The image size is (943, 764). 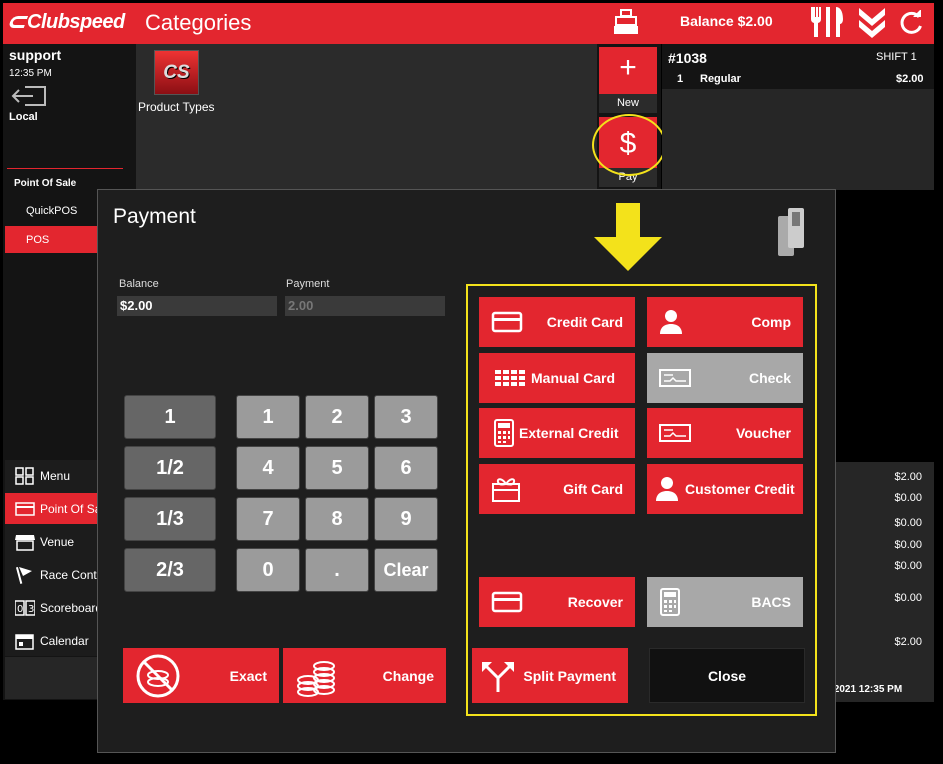 I want to click on keypad-3: 3, so click(x=406, y=417).